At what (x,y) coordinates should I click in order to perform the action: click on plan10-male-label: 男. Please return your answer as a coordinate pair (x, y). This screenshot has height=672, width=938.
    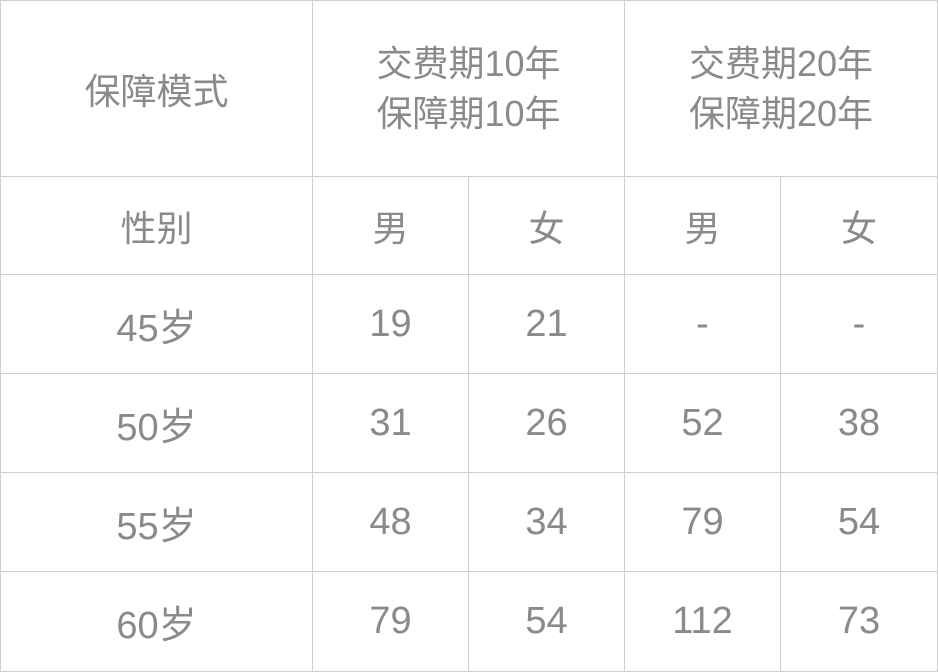
    Looking at the image, I should click on (391, 225).